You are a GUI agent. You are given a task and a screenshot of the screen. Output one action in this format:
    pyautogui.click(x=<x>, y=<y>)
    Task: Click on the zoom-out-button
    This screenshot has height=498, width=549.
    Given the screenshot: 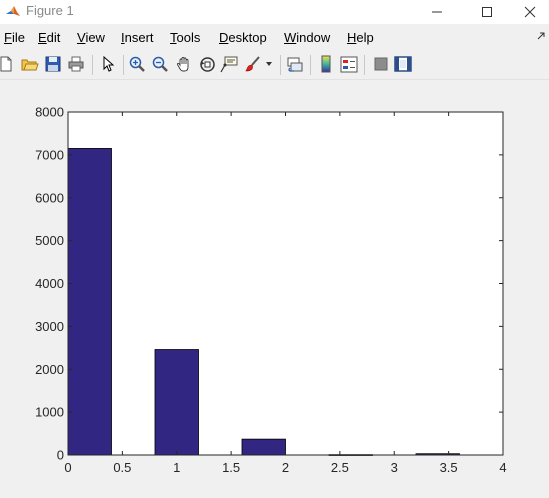 What is the action you would take?
    pyautogui.click(x=160, y=64)
    